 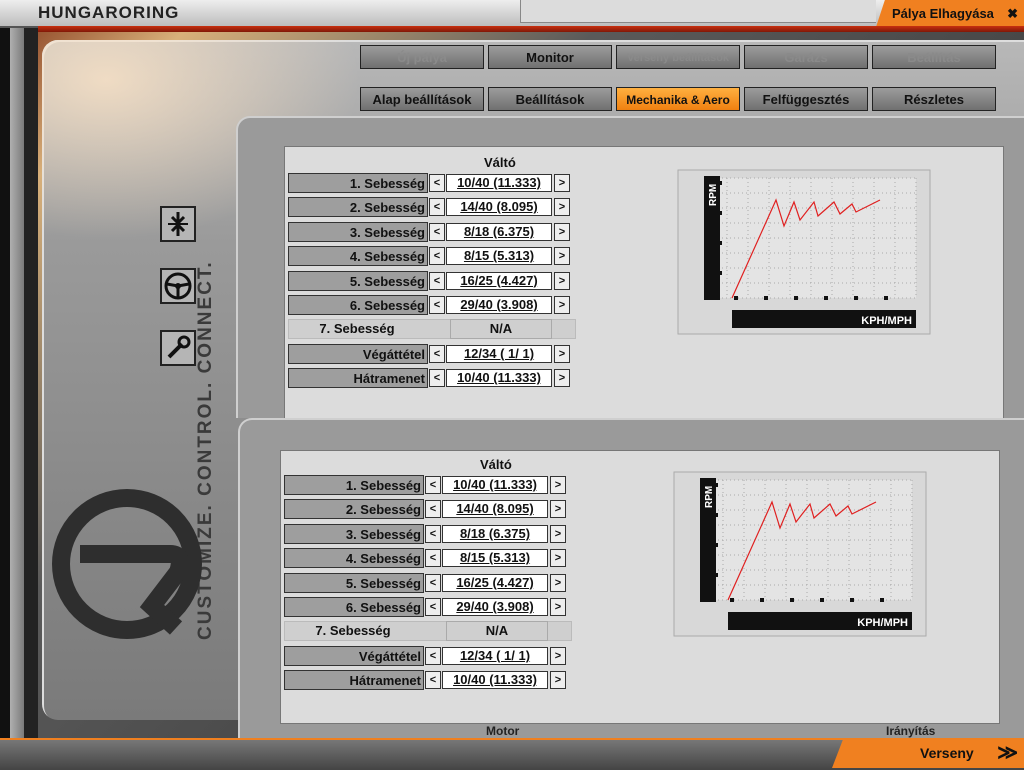 I want to click on gear-value: 8/18 (6.375), so click(x=495, y=533).